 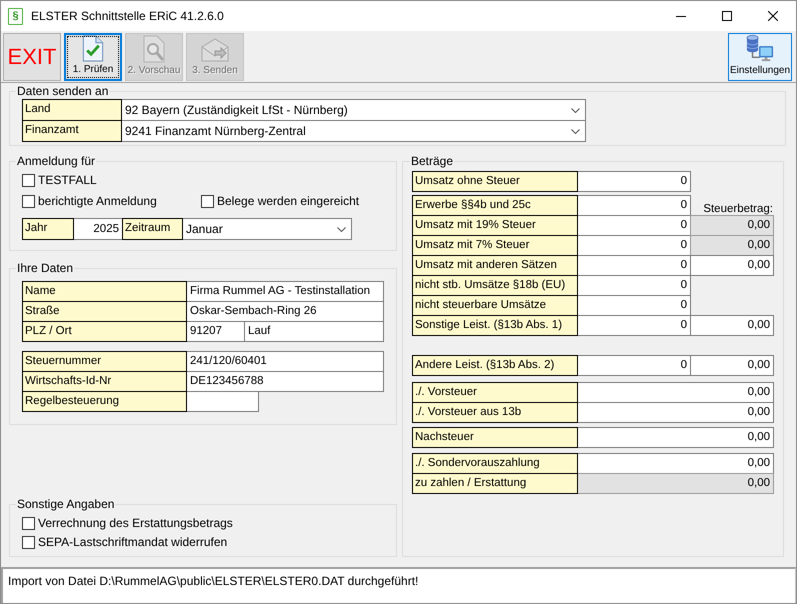 I want to click on field-label: Andere Leist. (§13b Abs. 2), so click(x=495, y=365).